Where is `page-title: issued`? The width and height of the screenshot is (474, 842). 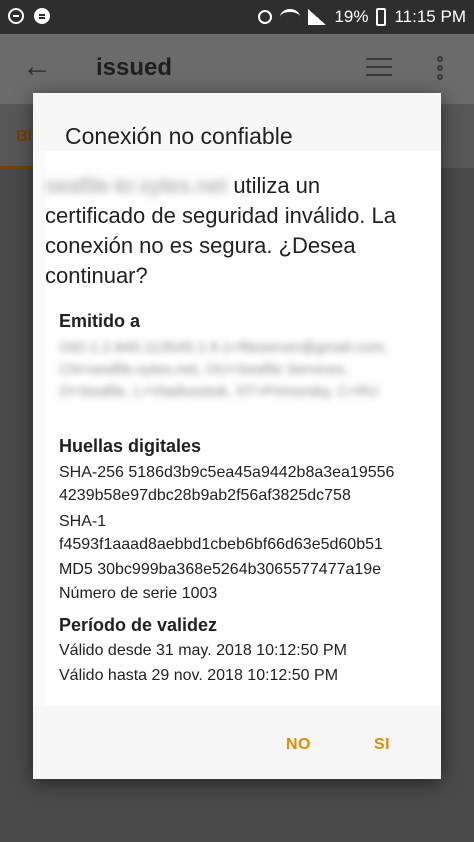
page-title: issued is located at coordinates (134, 67).